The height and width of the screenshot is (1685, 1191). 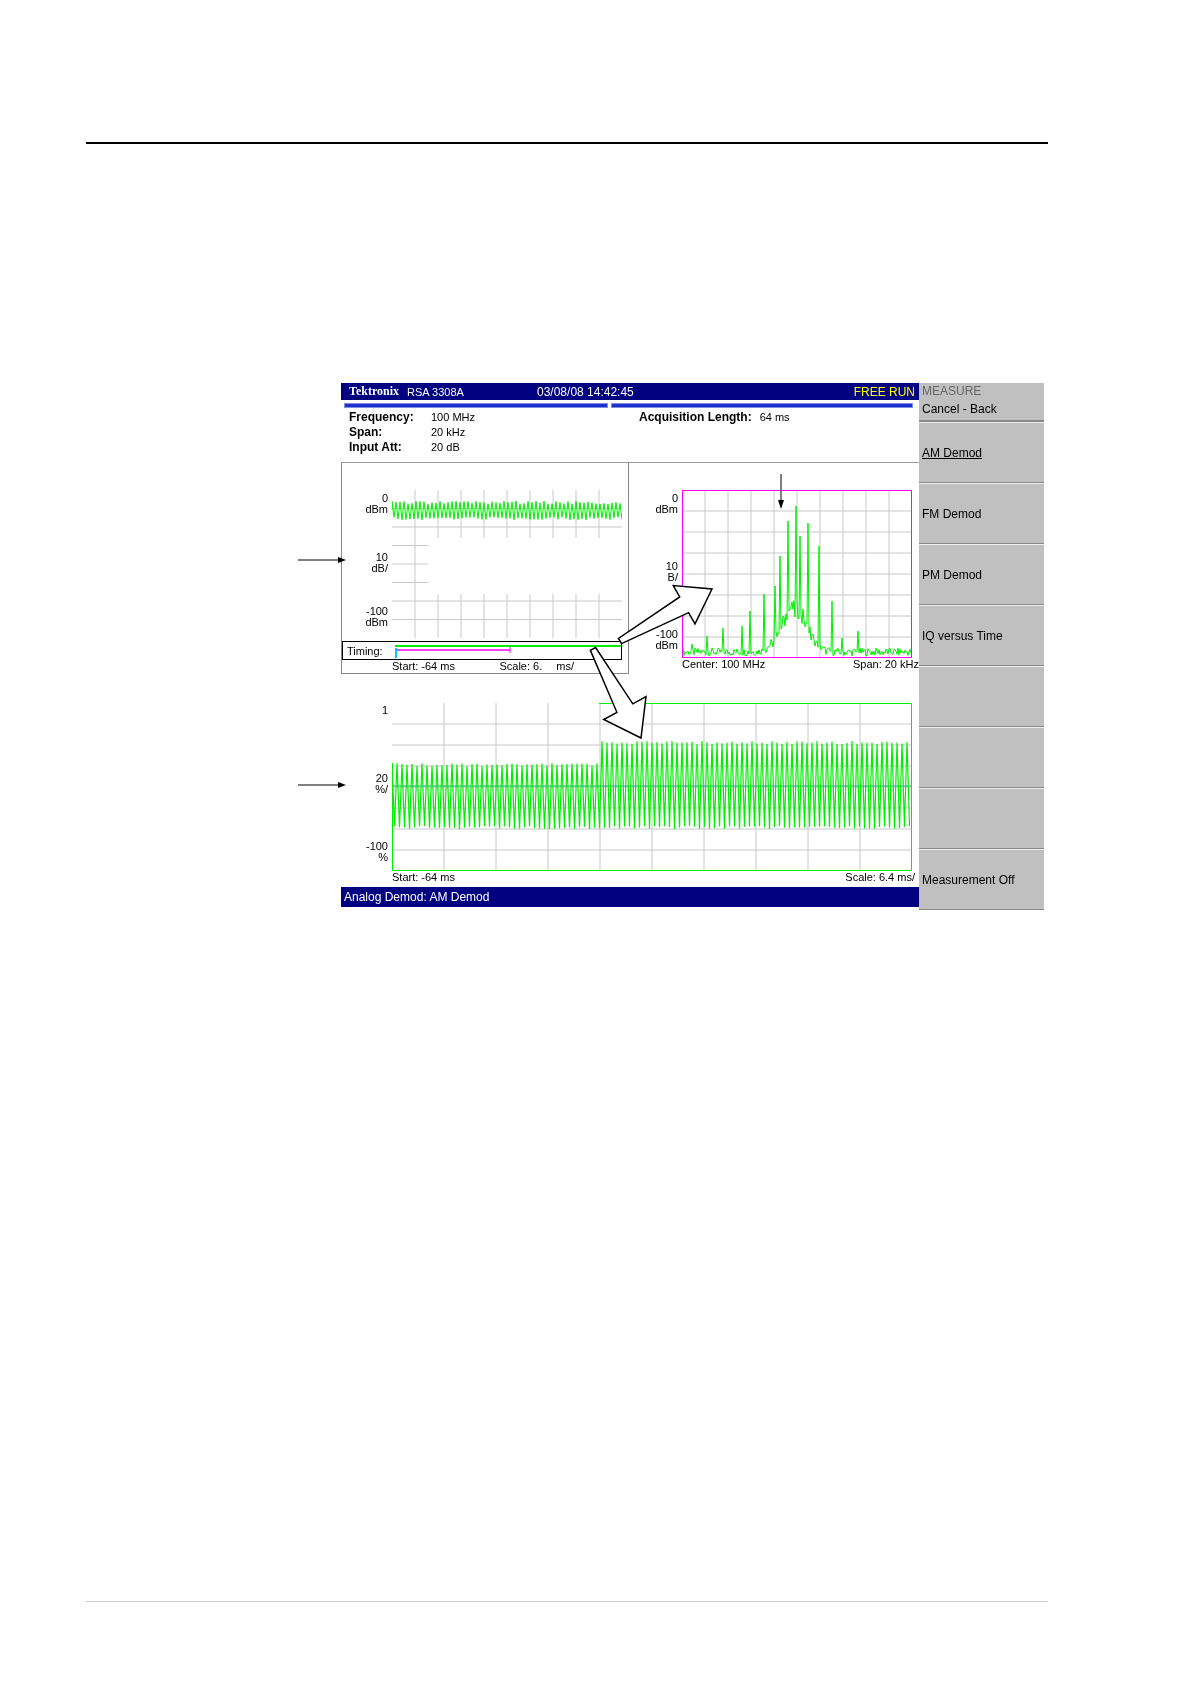 I want to click on scale-label: Scale: 6.4 ms/, so click(x=880, y=877).